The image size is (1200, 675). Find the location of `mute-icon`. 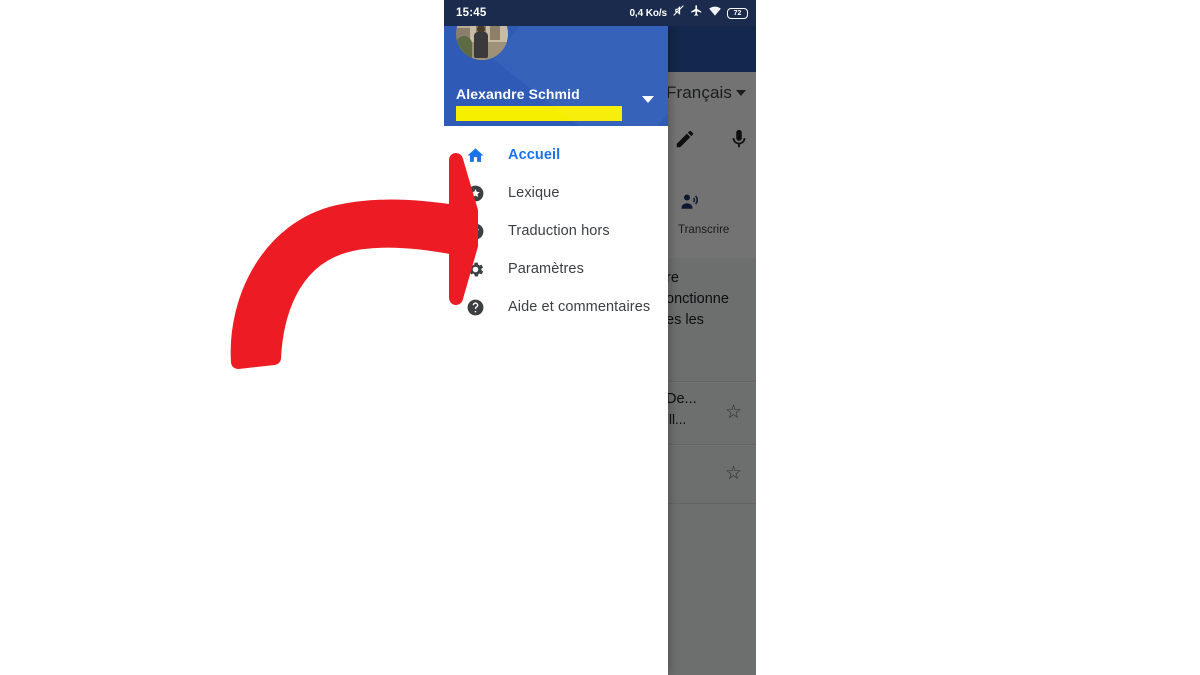

mute-icon is located at coordinates (678, 13).